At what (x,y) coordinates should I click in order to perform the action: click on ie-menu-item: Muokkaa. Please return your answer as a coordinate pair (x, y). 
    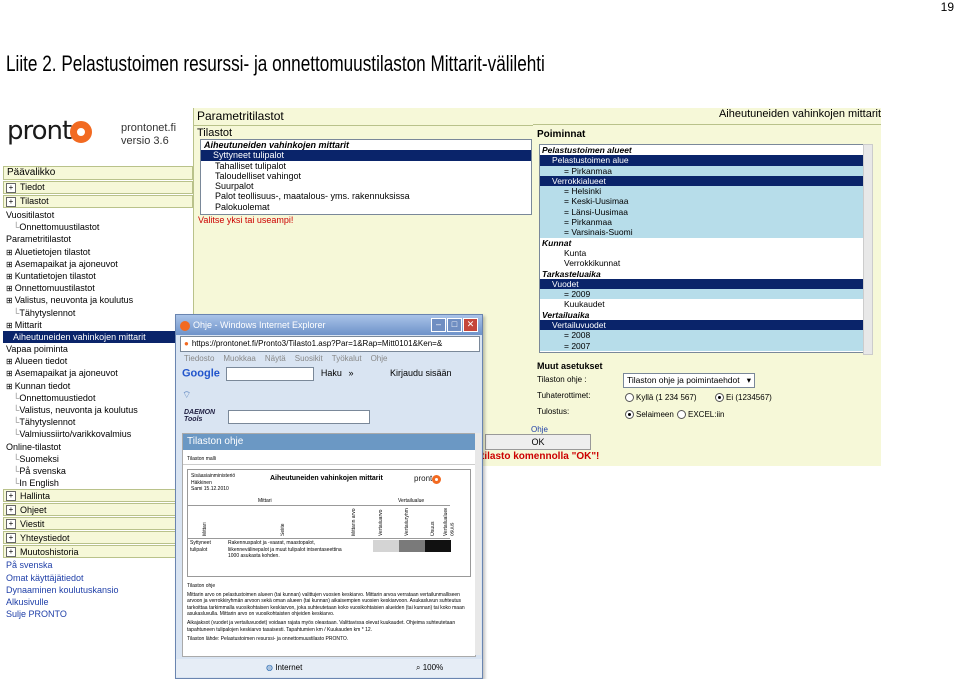
    Looking at the image, I should click on (239, 358).